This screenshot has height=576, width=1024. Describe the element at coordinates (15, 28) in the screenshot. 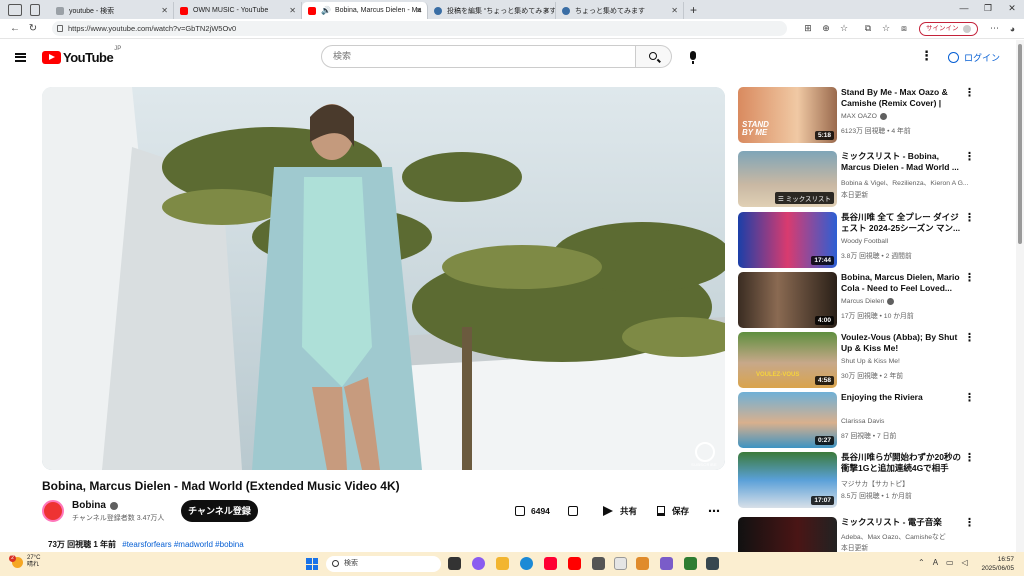

I see `back-icon: ←` at that location.